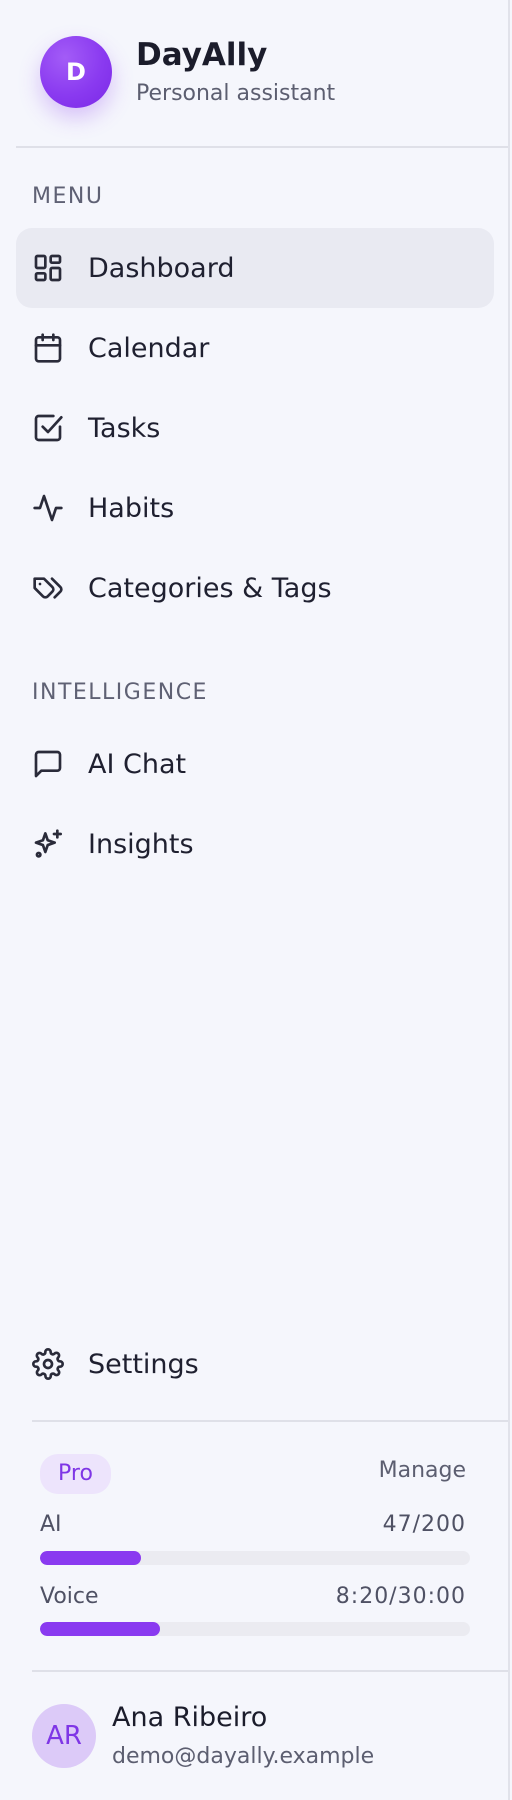  What do you see at coordinates (143, 1364) in the screenshot?
I see `sidebar-item-label: Settings` at bounding box center [143, 1364].